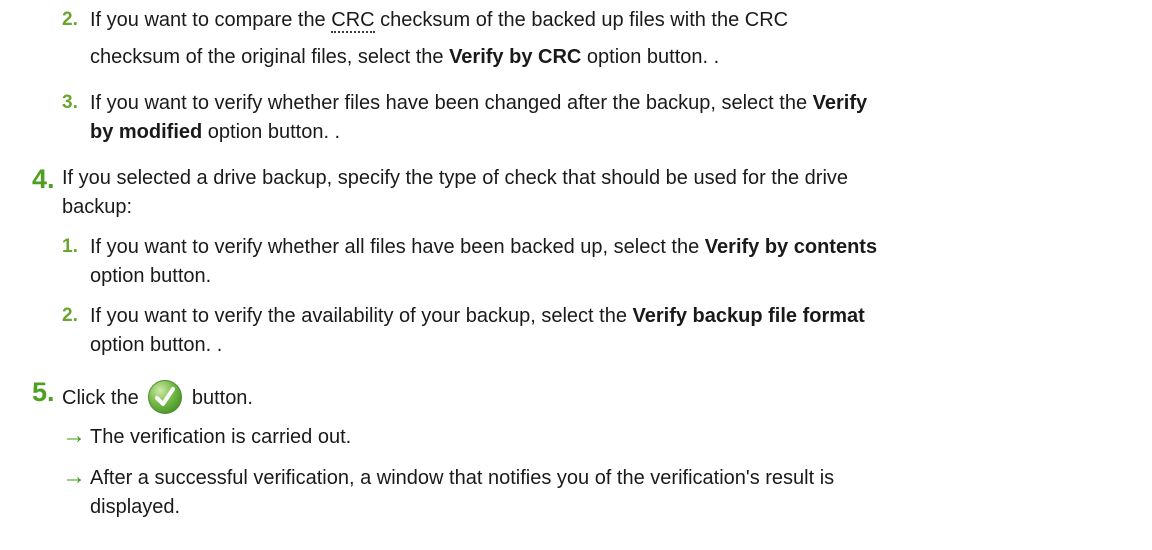 Image resolution: width=1152 pixels, height=550 pixels. I want to click on text-segment: Click the, so click(100, 398).